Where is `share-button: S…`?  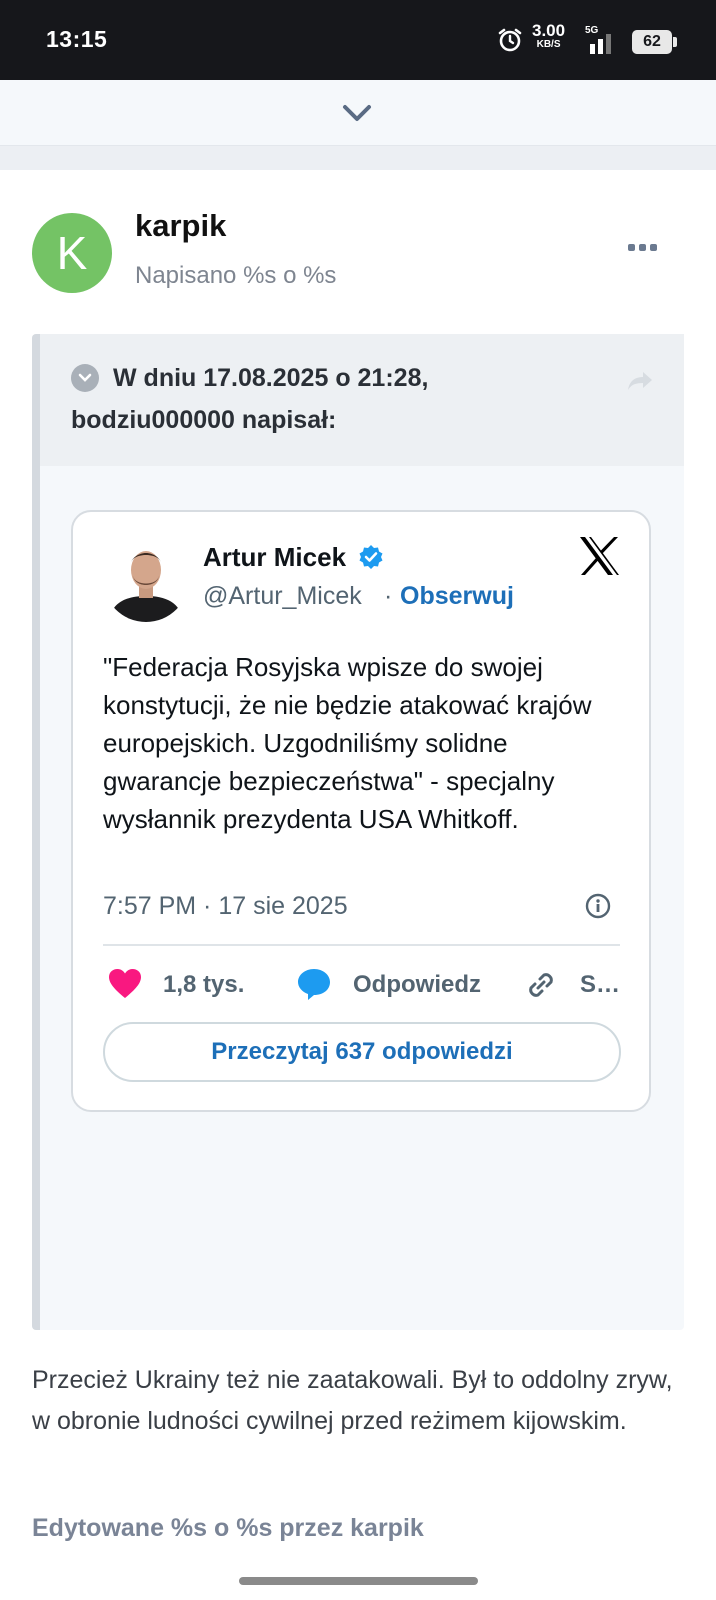 share-button: S… is located at coordinates (600, 985).